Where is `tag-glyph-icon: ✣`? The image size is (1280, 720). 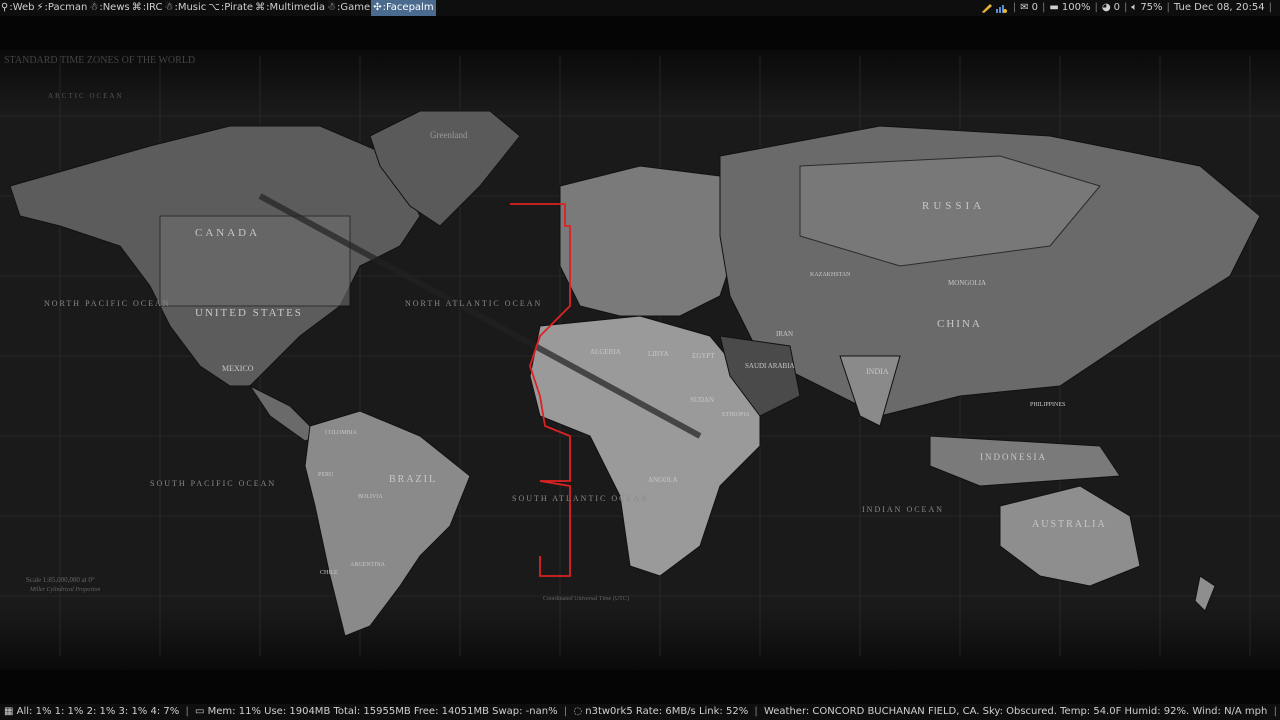
tag-glyph-icon: ✣ is located at coordinates (377, 7).